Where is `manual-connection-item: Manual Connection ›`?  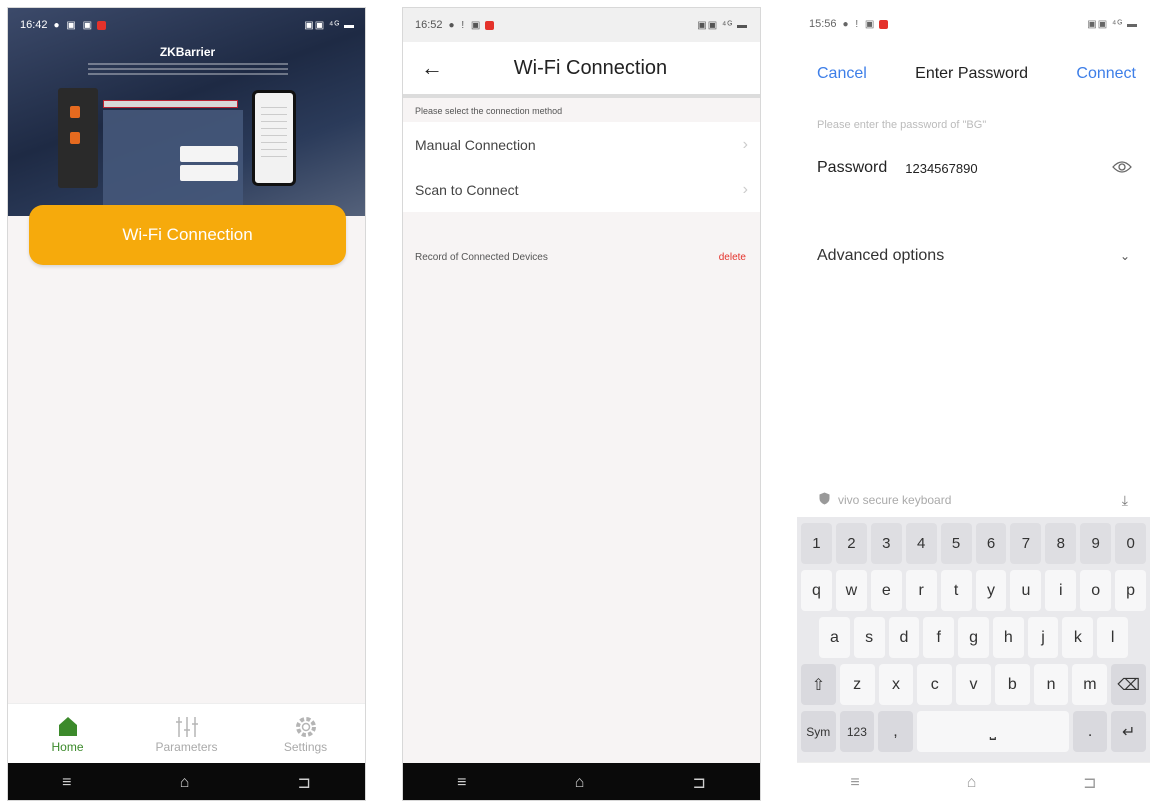
manual-connection-item: Manual Connection › is located at coordinates (581, 144).